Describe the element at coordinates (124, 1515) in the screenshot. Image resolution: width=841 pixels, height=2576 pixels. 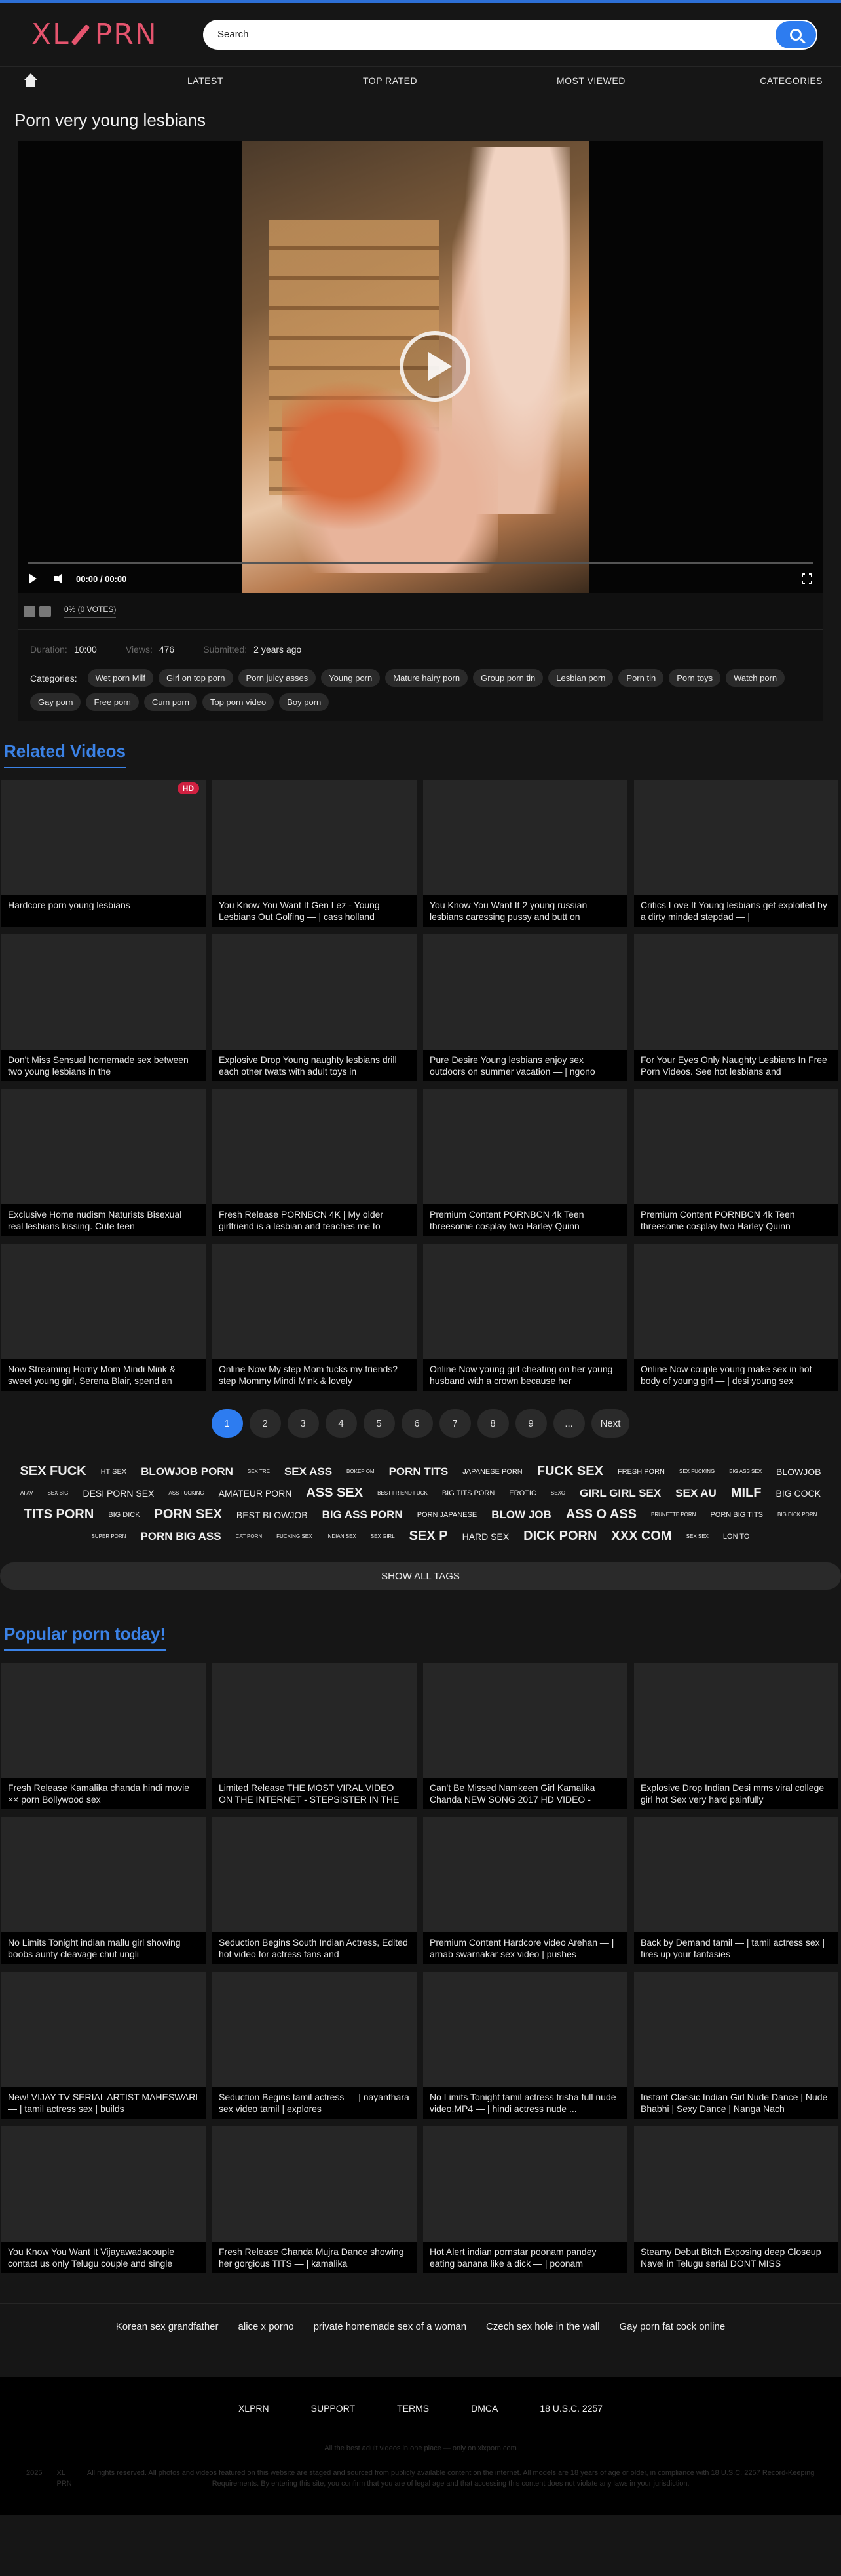
I see `tag-link: BIG DICK` at that location.